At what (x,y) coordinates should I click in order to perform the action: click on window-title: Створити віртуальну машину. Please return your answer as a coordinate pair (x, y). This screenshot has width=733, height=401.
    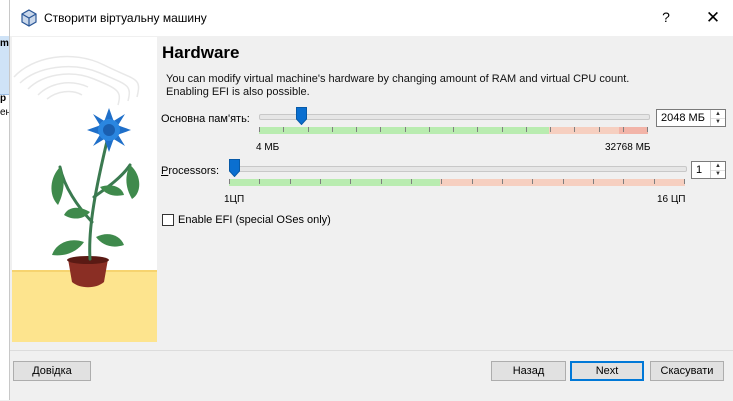
    Looking at the image, I should click on (125, 18).